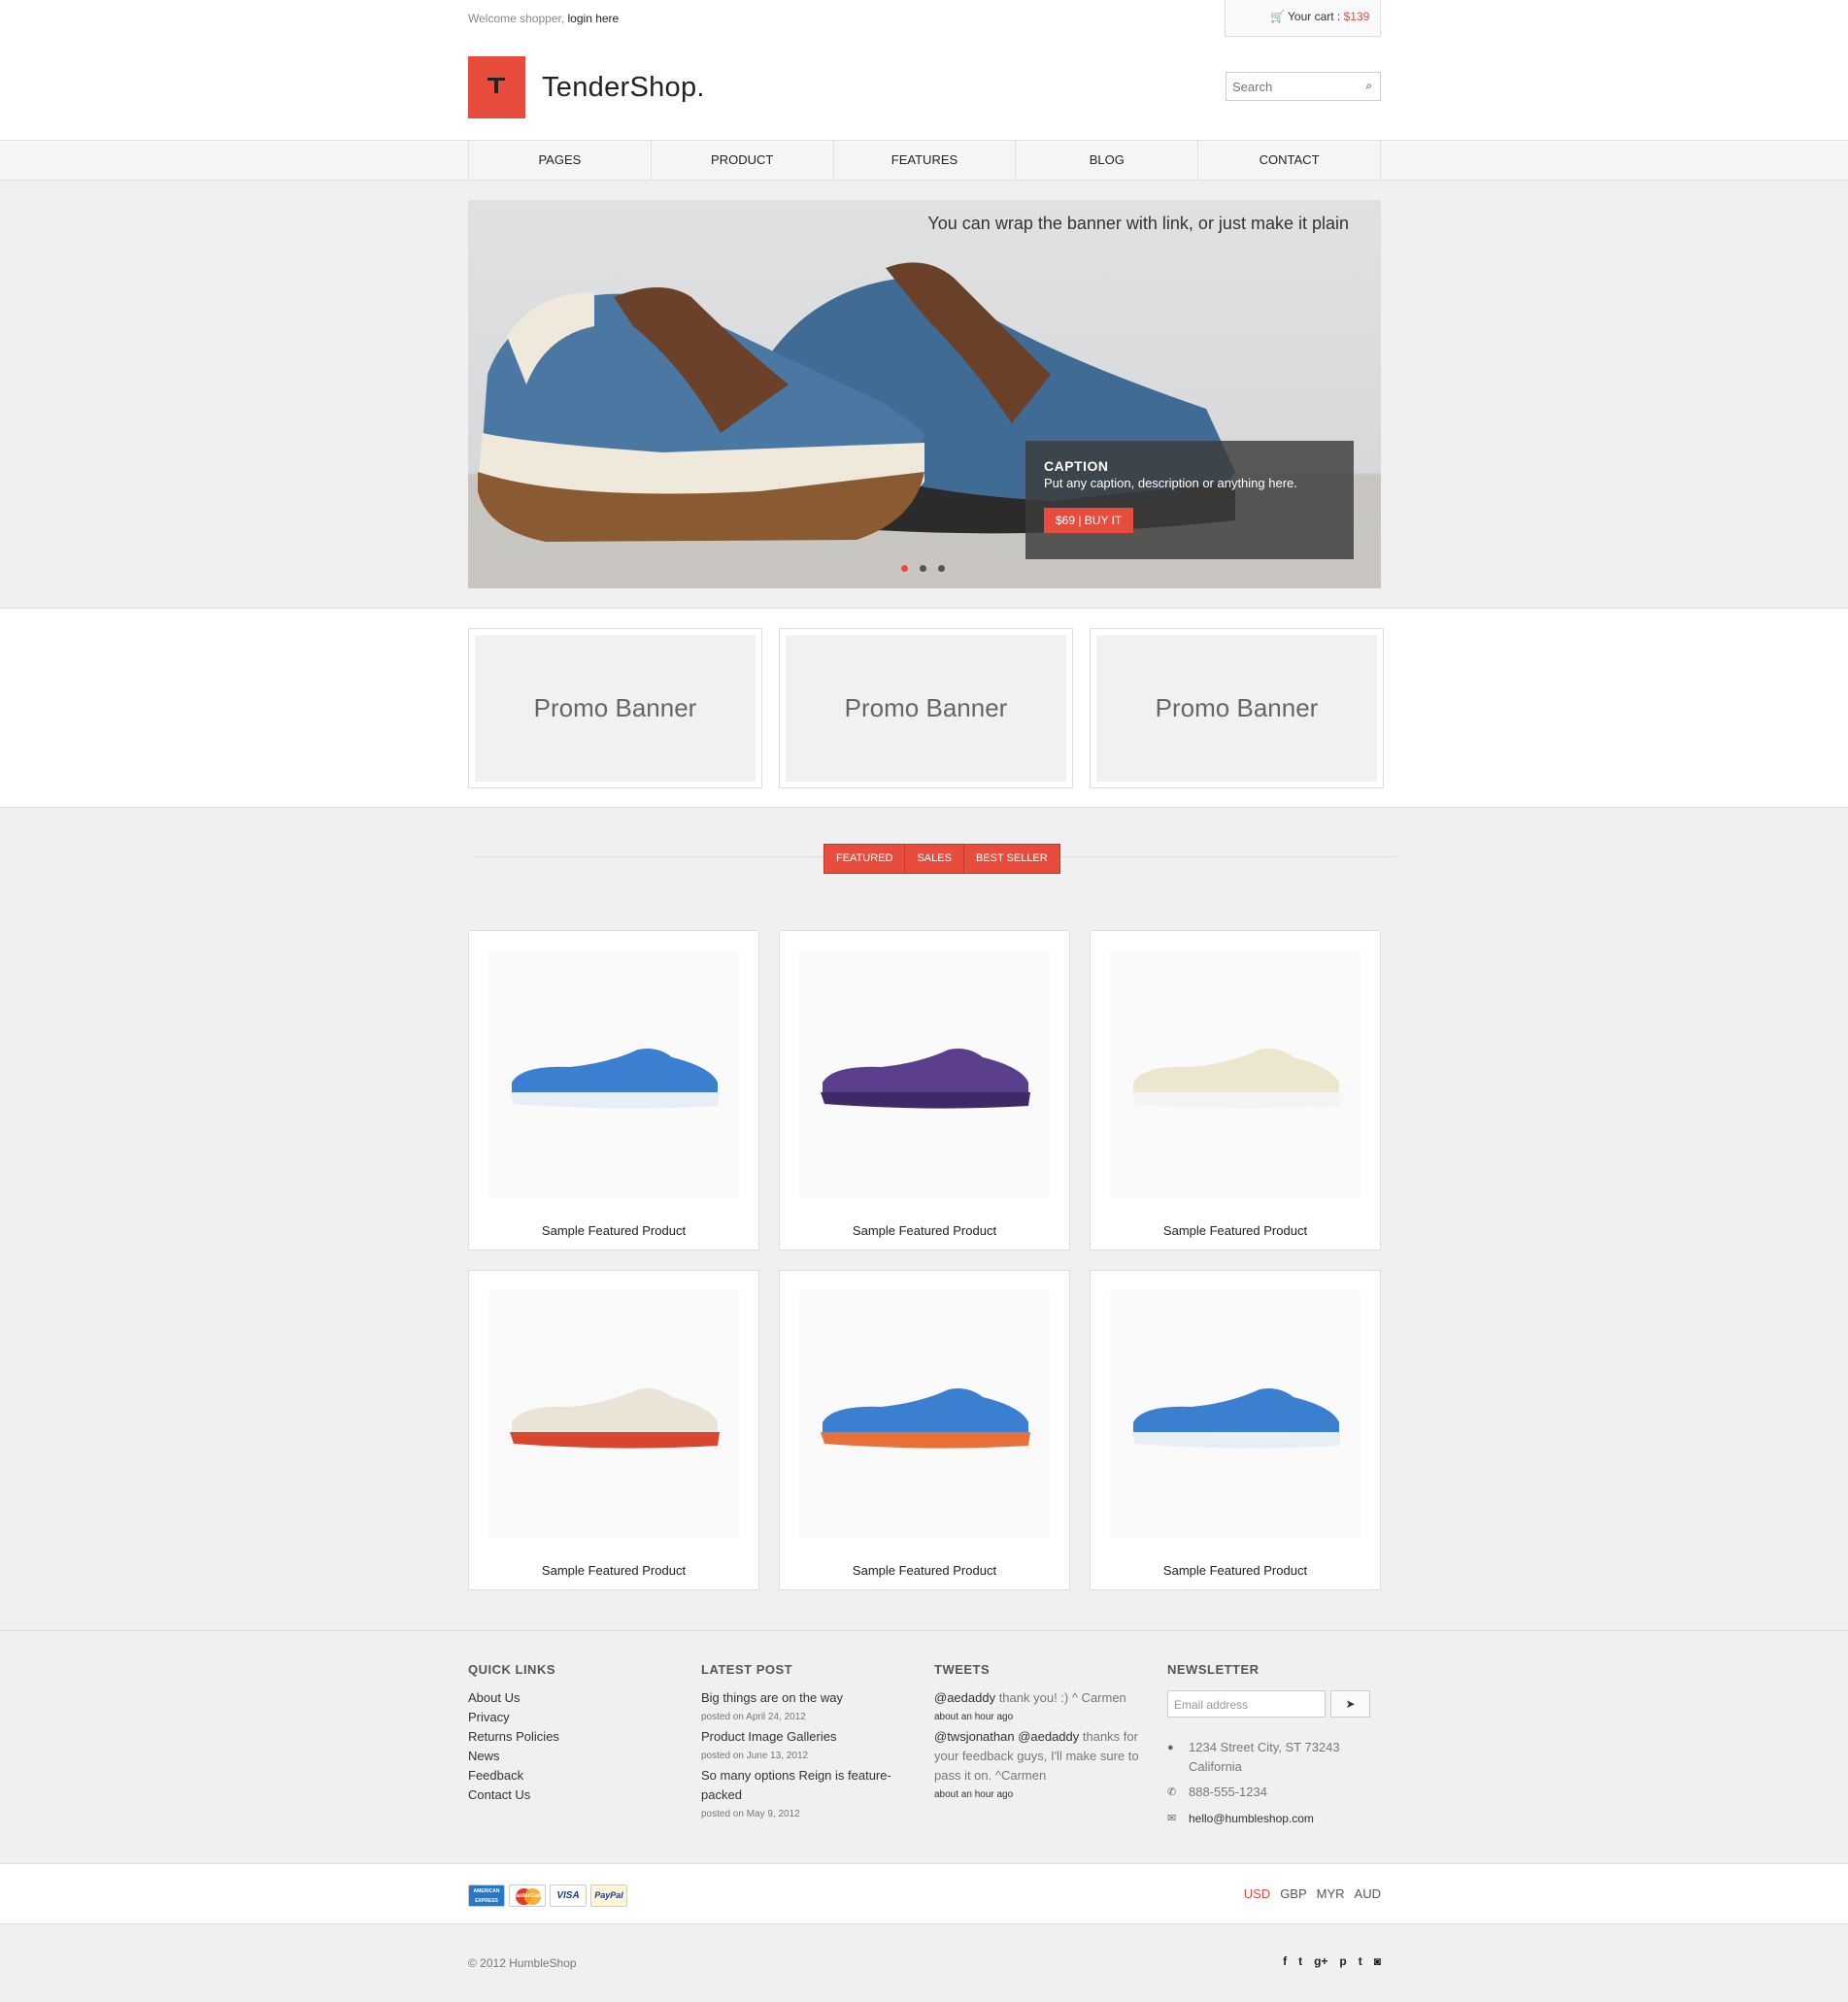 The height and width of the screenshot is (2002, 1848). Describe the element at coordinates (1356, 16) in the screenshot. I see `cart-total: $139` at that location.